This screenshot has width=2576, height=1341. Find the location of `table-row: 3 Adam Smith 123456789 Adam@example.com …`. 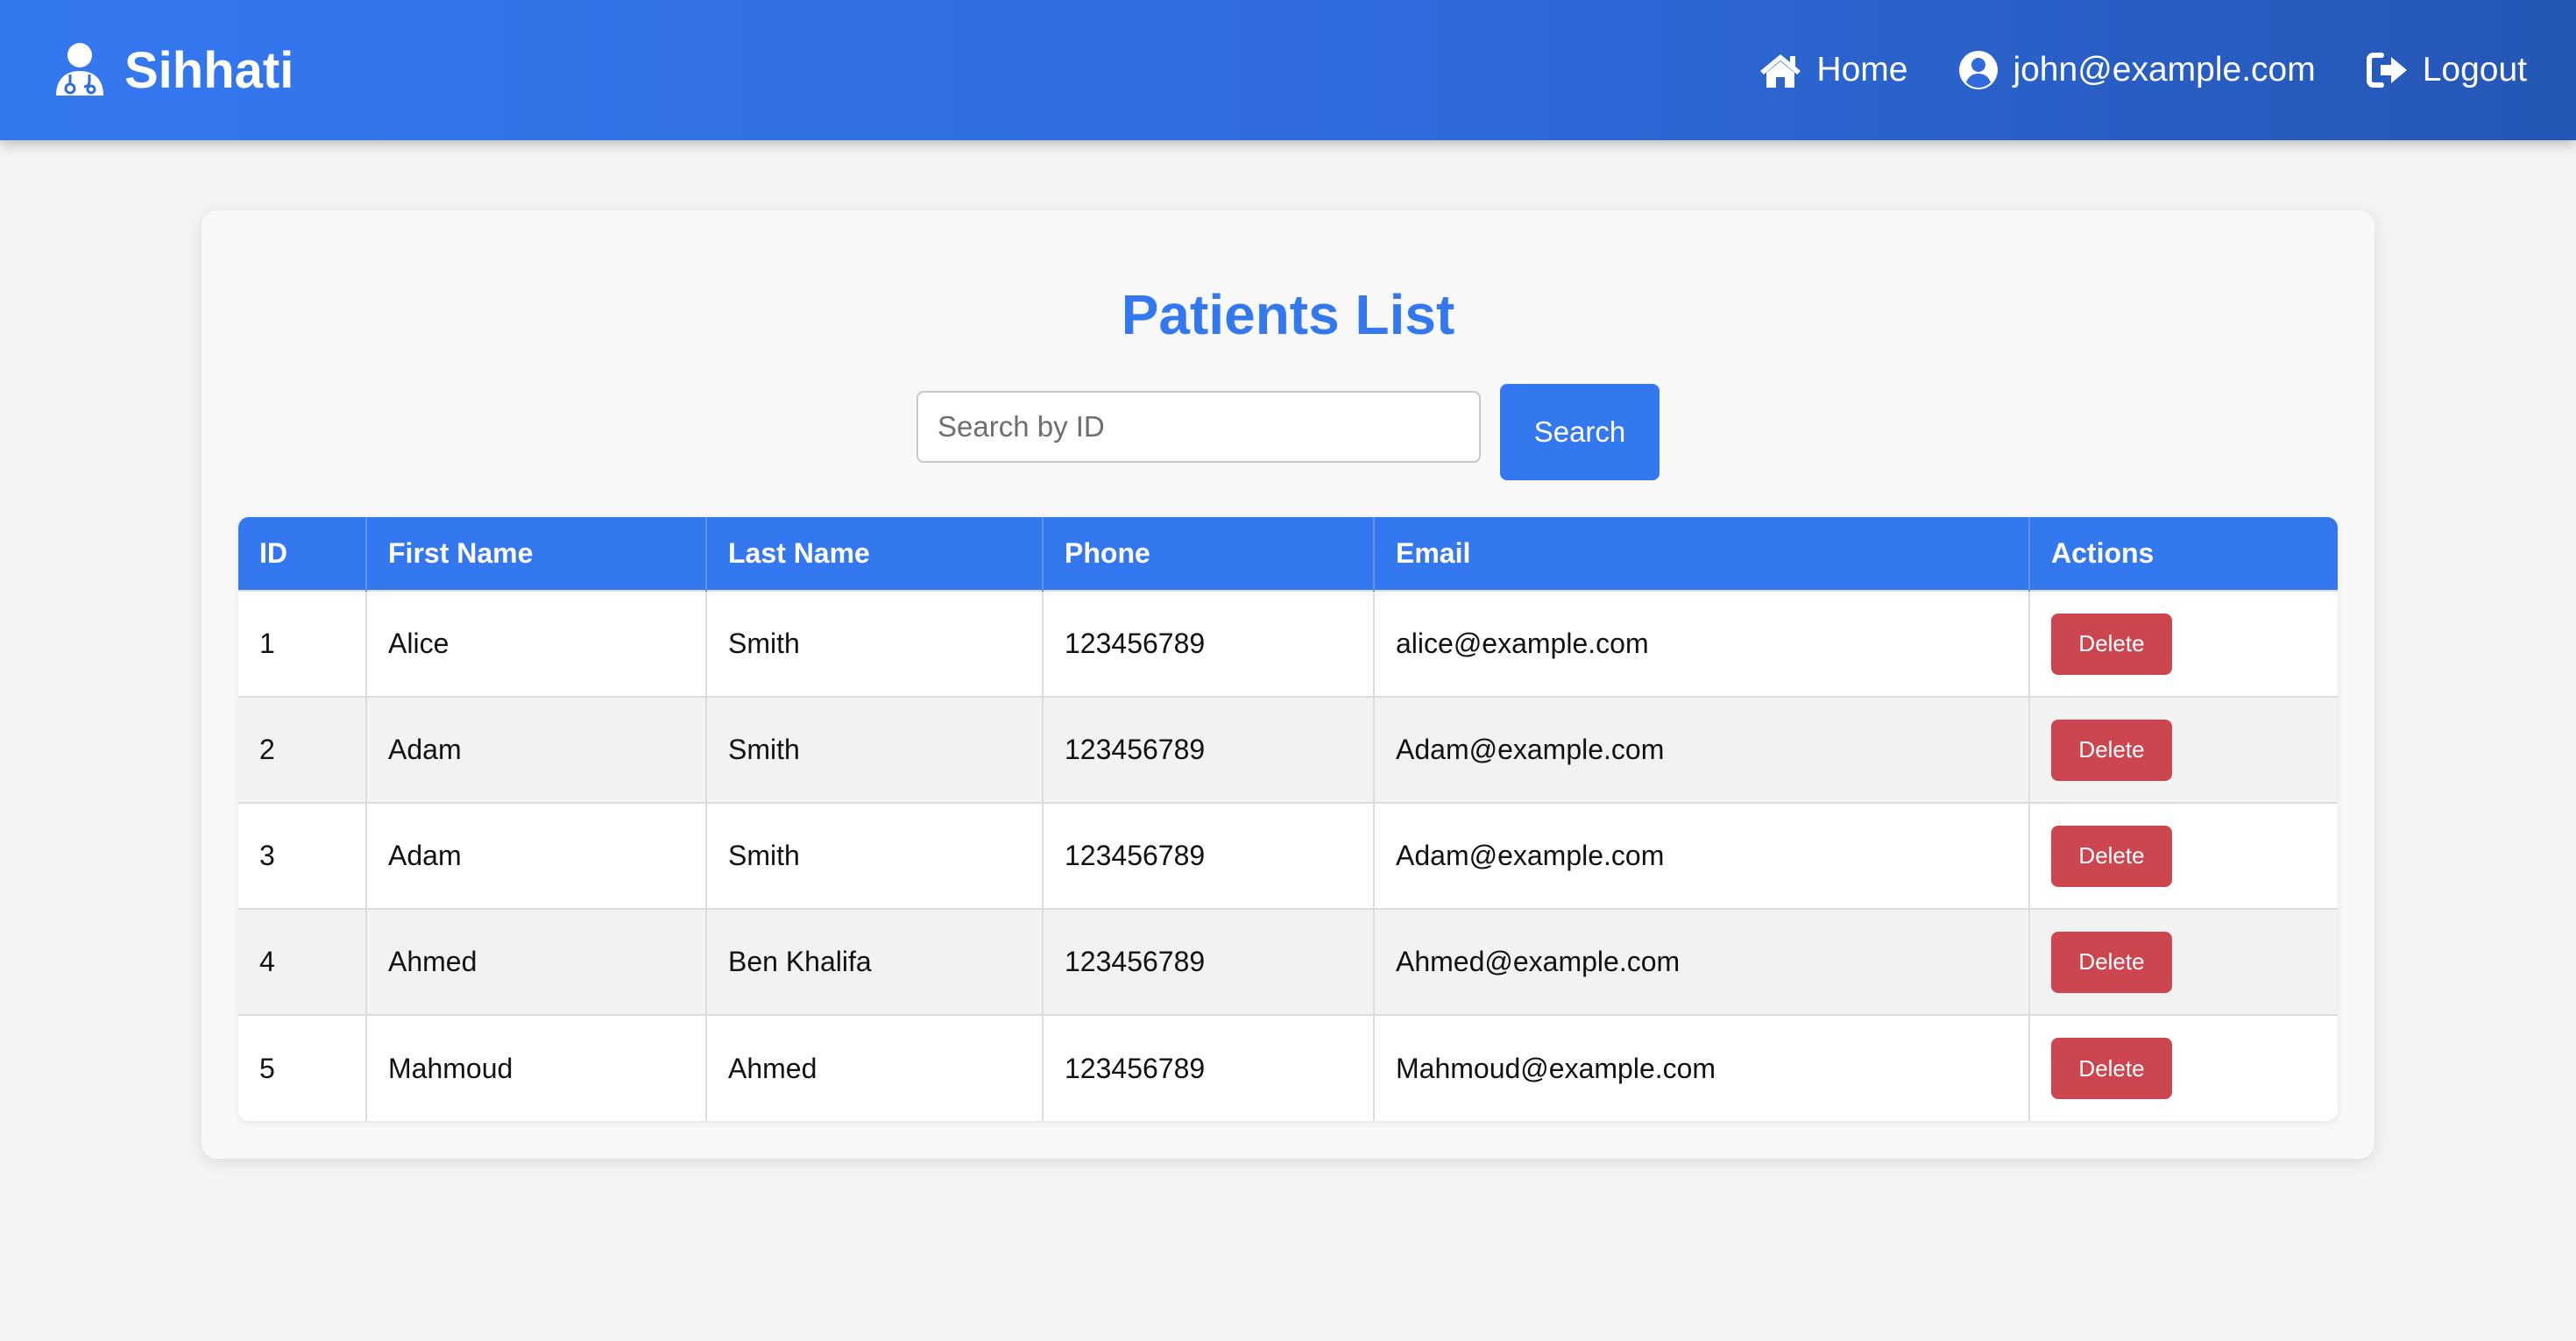

table-row: 3 Adam Smith 123456789 Adam@example.com … is located at coordinates (1288, 855).